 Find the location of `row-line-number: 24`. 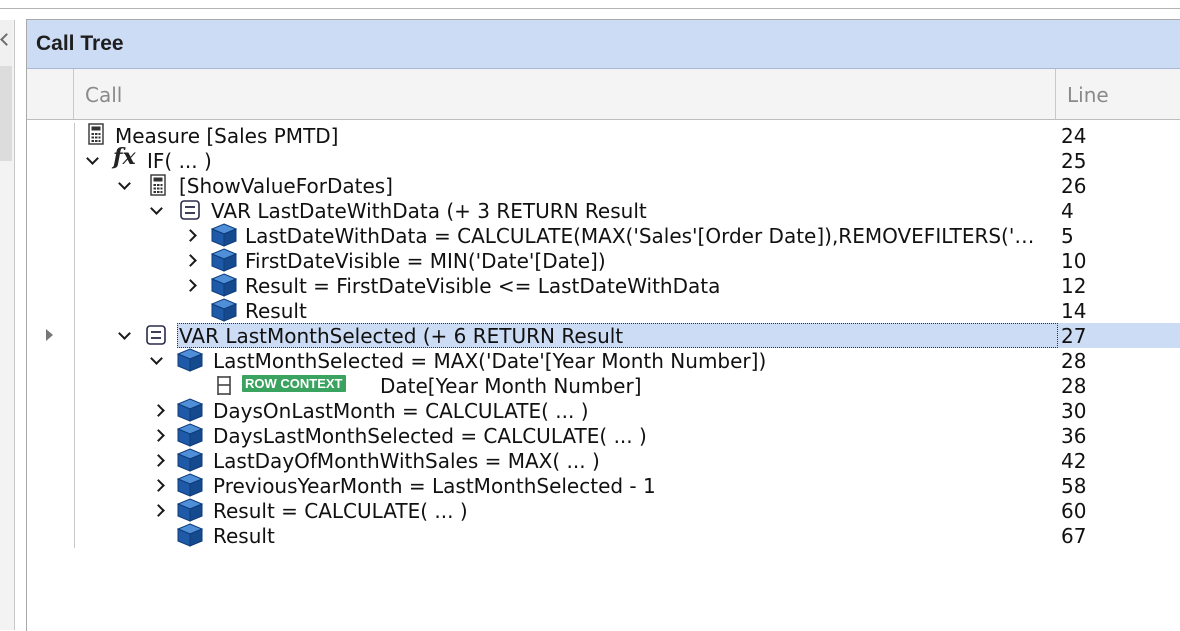

row-line-number: 24 is located at coordinates (1074, 136).